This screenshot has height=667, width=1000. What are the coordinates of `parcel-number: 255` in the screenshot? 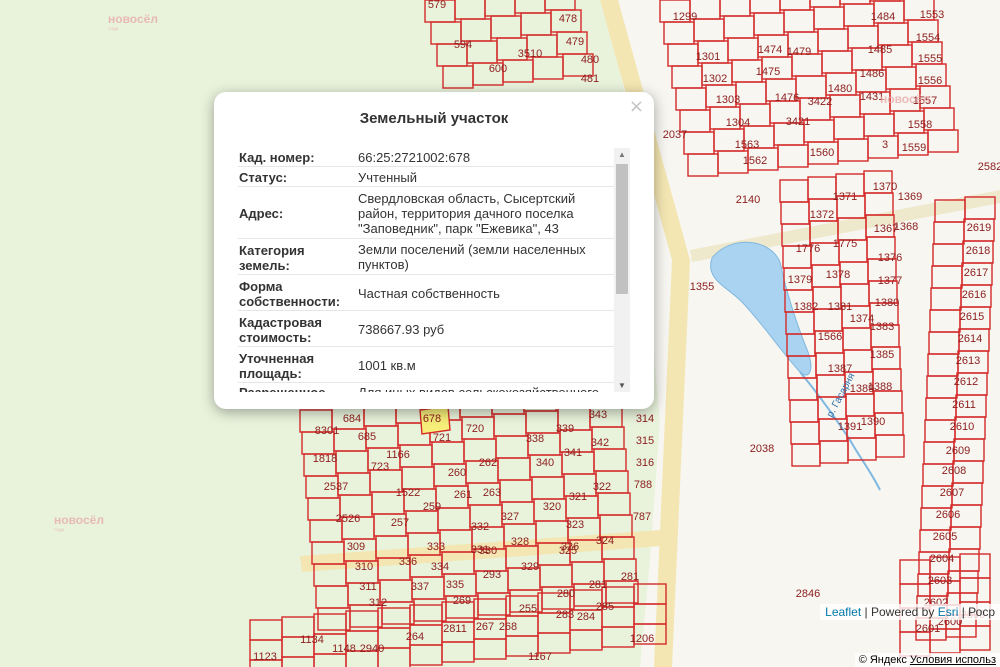 It's located at (528, 609).